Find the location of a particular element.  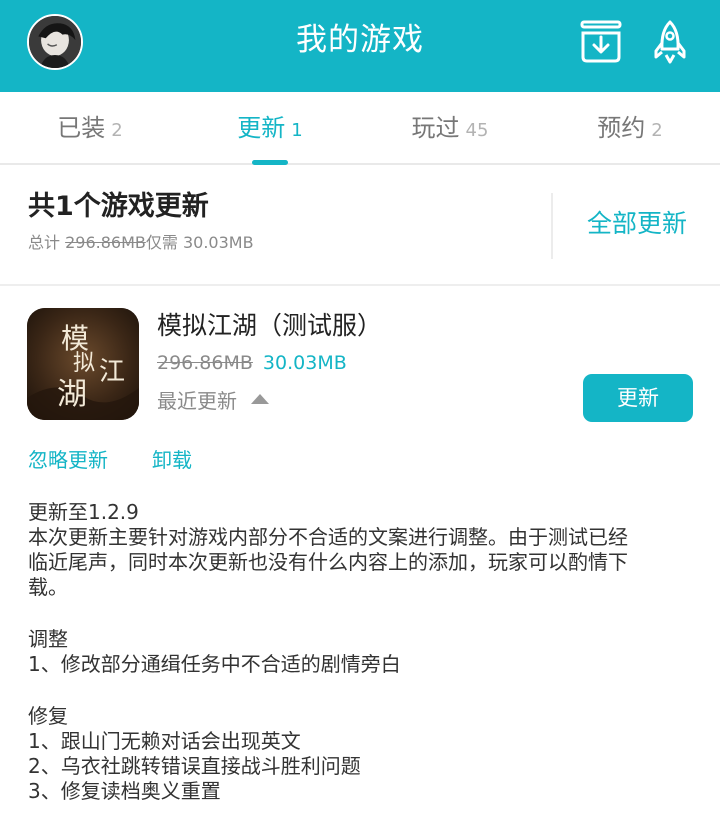

speedup-button is located at coordinates (670, 42).